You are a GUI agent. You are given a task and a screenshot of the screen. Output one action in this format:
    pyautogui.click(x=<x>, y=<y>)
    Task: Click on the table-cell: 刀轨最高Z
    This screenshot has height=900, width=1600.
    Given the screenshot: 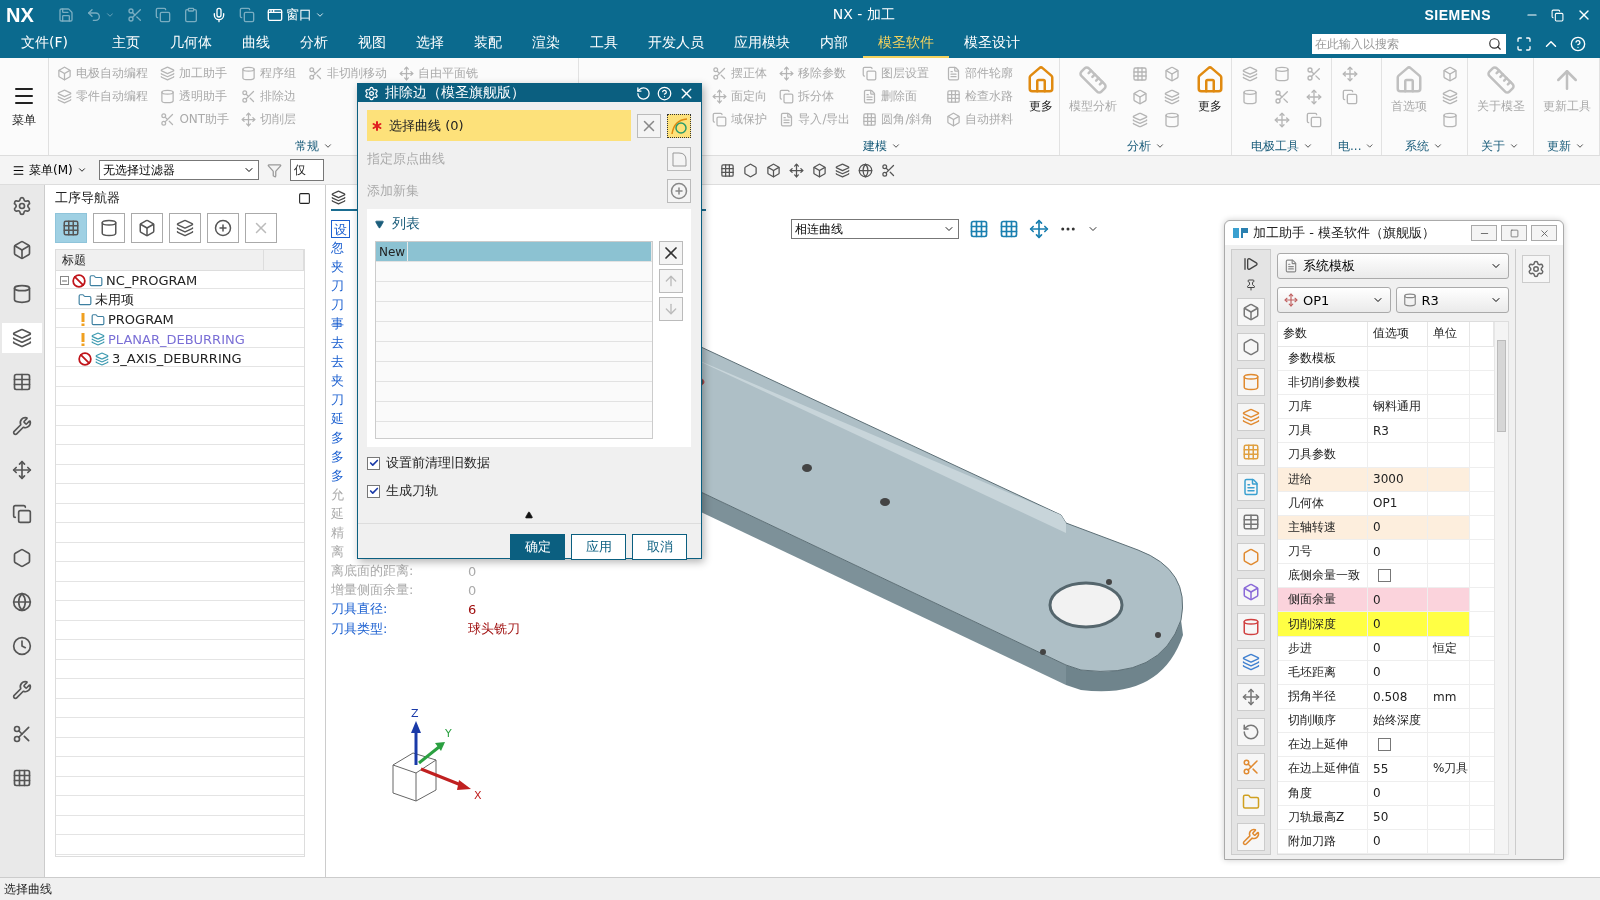 What is the action you would take?
    pyautogui.click(x=1323, y=817)
    